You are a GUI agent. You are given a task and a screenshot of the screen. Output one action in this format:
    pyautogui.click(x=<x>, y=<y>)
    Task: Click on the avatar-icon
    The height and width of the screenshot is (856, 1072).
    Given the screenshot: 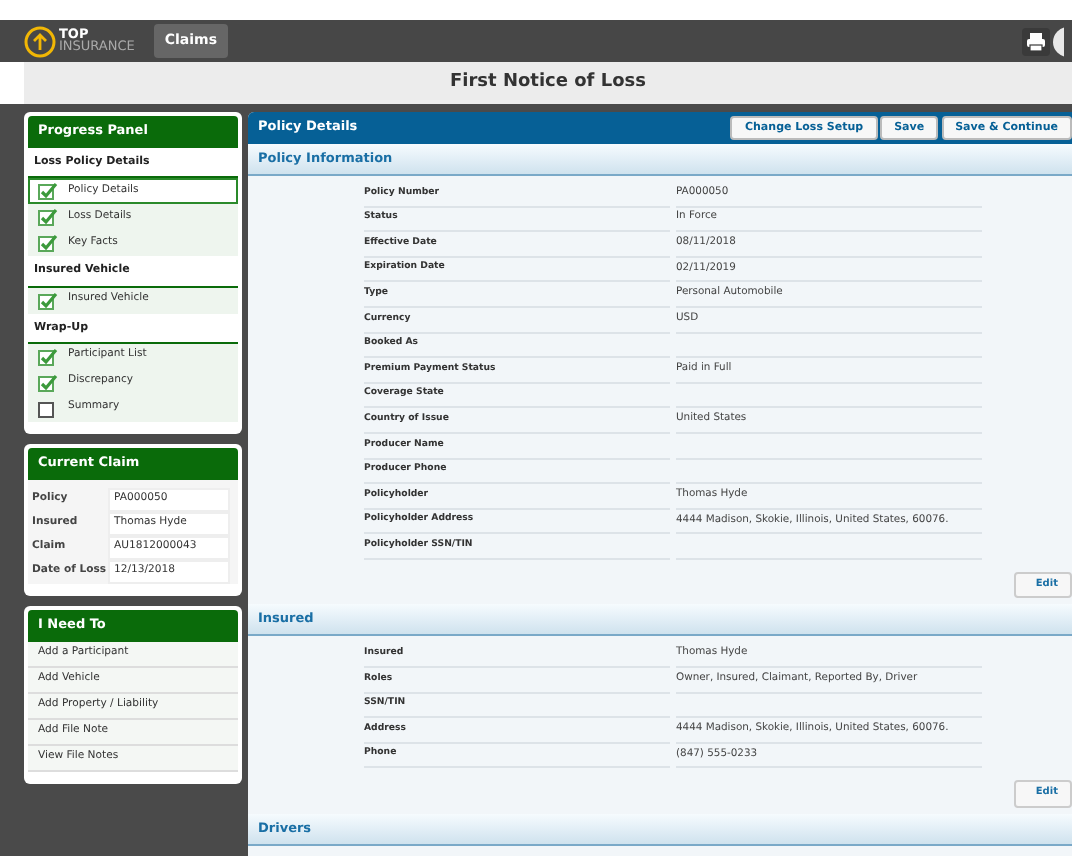 What is the action you would take?
    pyautogui.click(x=1058, y=41)
    